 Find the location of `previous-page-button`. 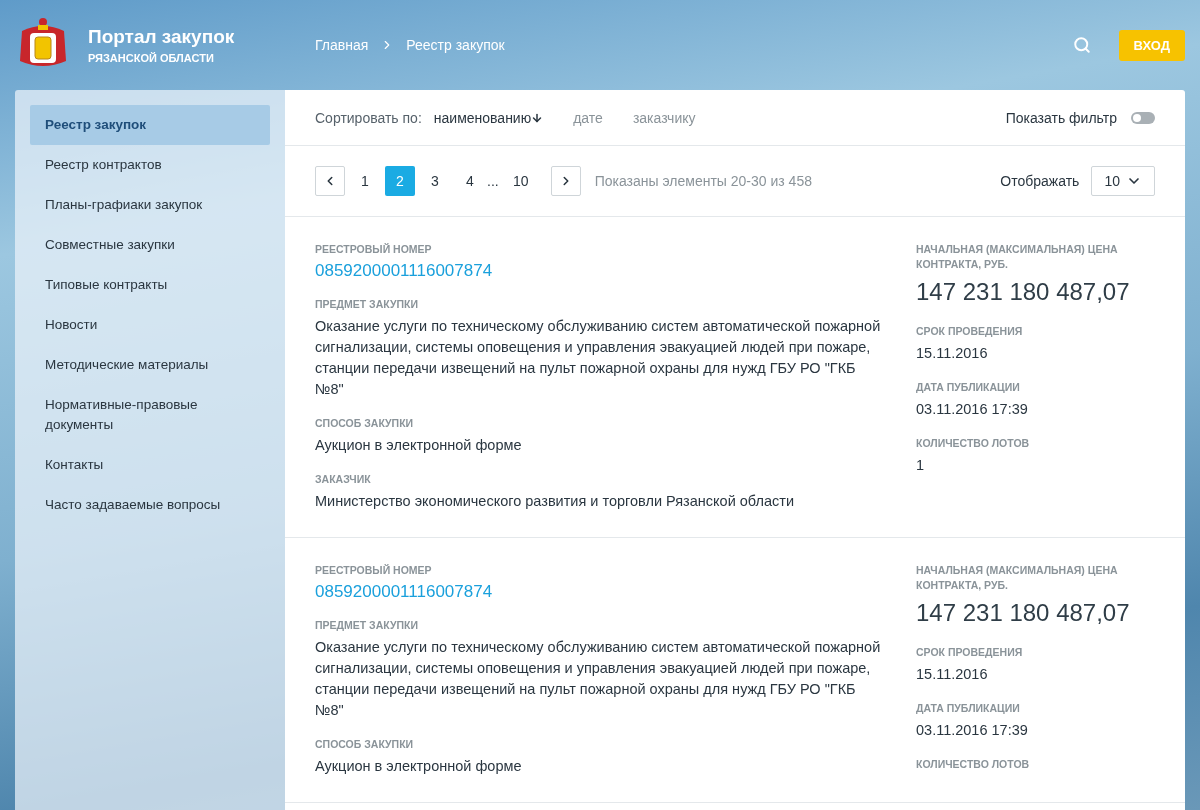

previous-page-button is located at coordinates (330, 181).